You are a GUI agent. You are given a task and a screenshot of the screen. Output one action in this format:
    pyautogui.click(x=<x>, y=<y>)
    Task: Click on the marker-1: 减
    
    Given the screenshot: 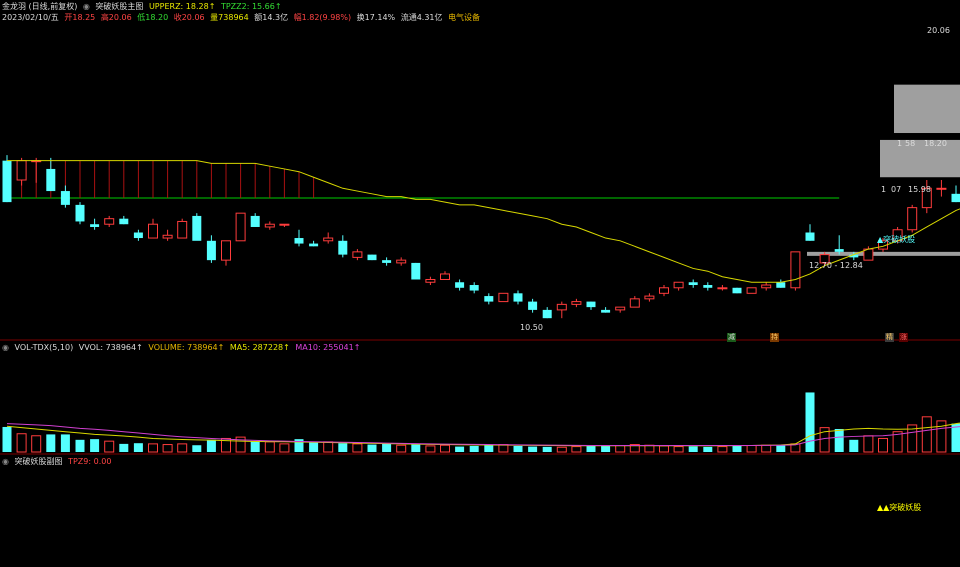 What is the action you would take?
    pyautogui.click(x=731, y=337)
    